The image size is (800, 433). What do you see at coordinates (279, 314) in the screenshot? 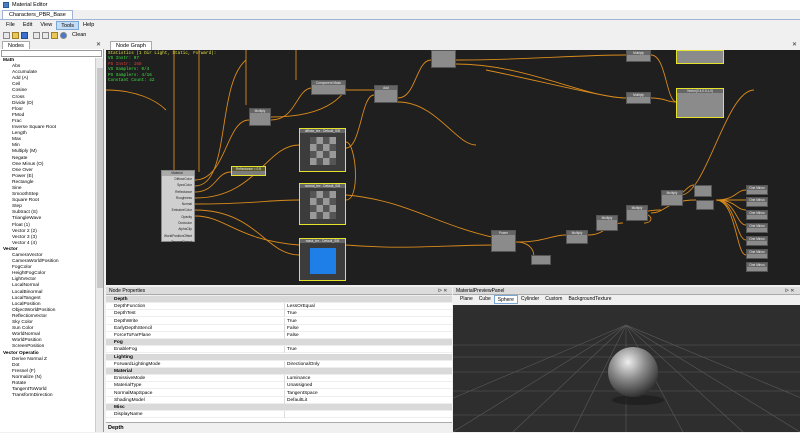
I see `property-row: DepthTest True` at bounding box center [279, 314].